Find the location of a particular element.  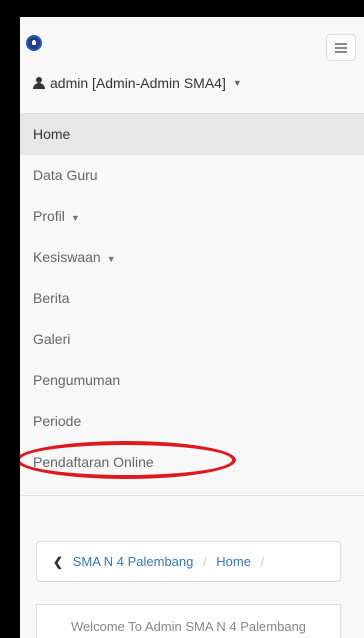

user-menu-label: admin [Admin-Admin SMA4] is located at coordinates (138, 83).